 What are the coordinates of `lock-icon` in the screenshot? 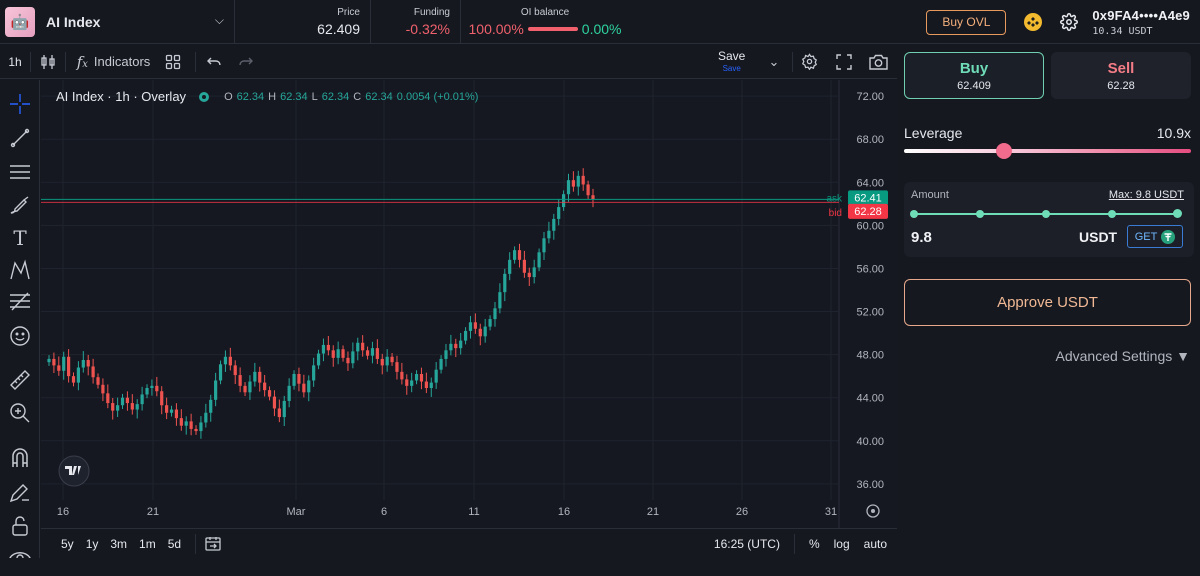 It's located at (20, 526).